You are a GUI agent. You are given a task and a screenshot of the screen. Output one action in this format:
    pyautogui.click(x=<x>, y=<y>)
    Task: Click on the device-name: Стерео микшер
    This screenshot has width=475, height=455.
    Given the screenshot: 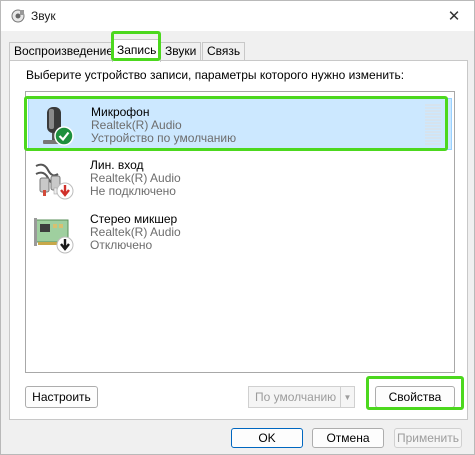 What is the action you would take?
    pyautogui.click(x=134, y=219)
    